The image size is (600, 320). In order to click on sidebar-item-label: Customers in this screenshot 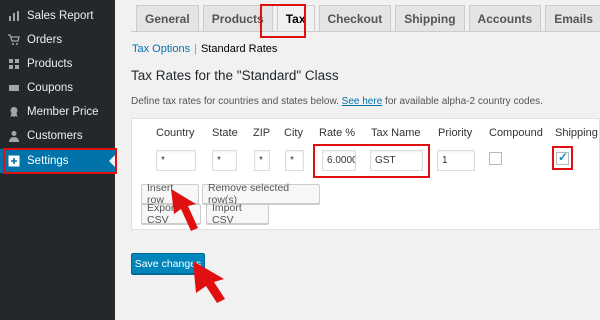, I will do `click(55, 136)`.